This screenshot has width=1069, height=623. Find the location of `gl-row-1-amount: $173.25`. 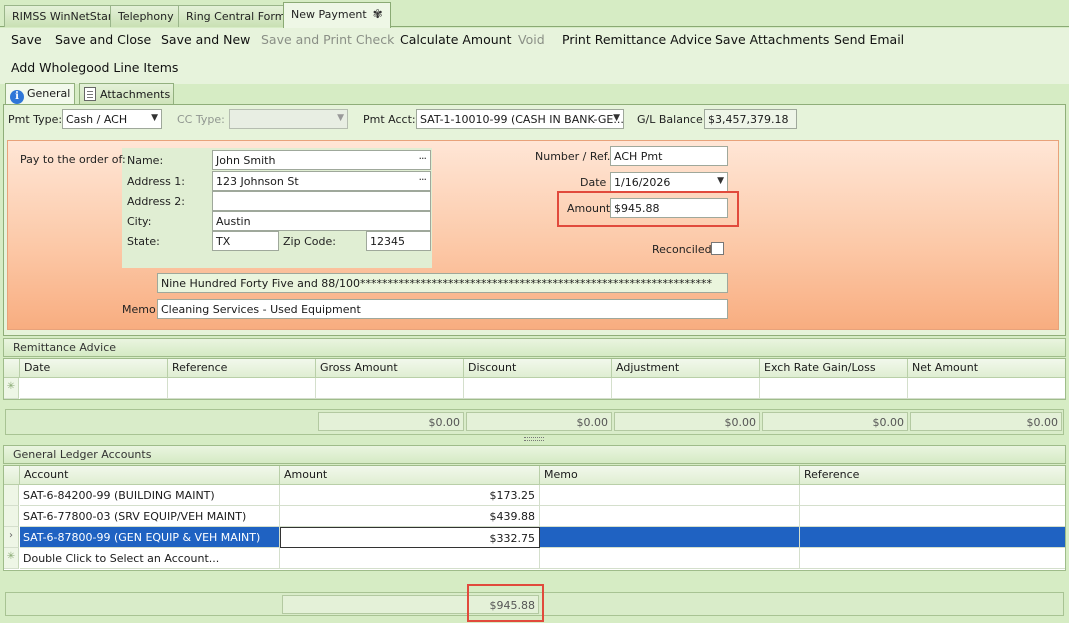

gl-row-1-amount: $173.25 is located at coordinates (410, 495).